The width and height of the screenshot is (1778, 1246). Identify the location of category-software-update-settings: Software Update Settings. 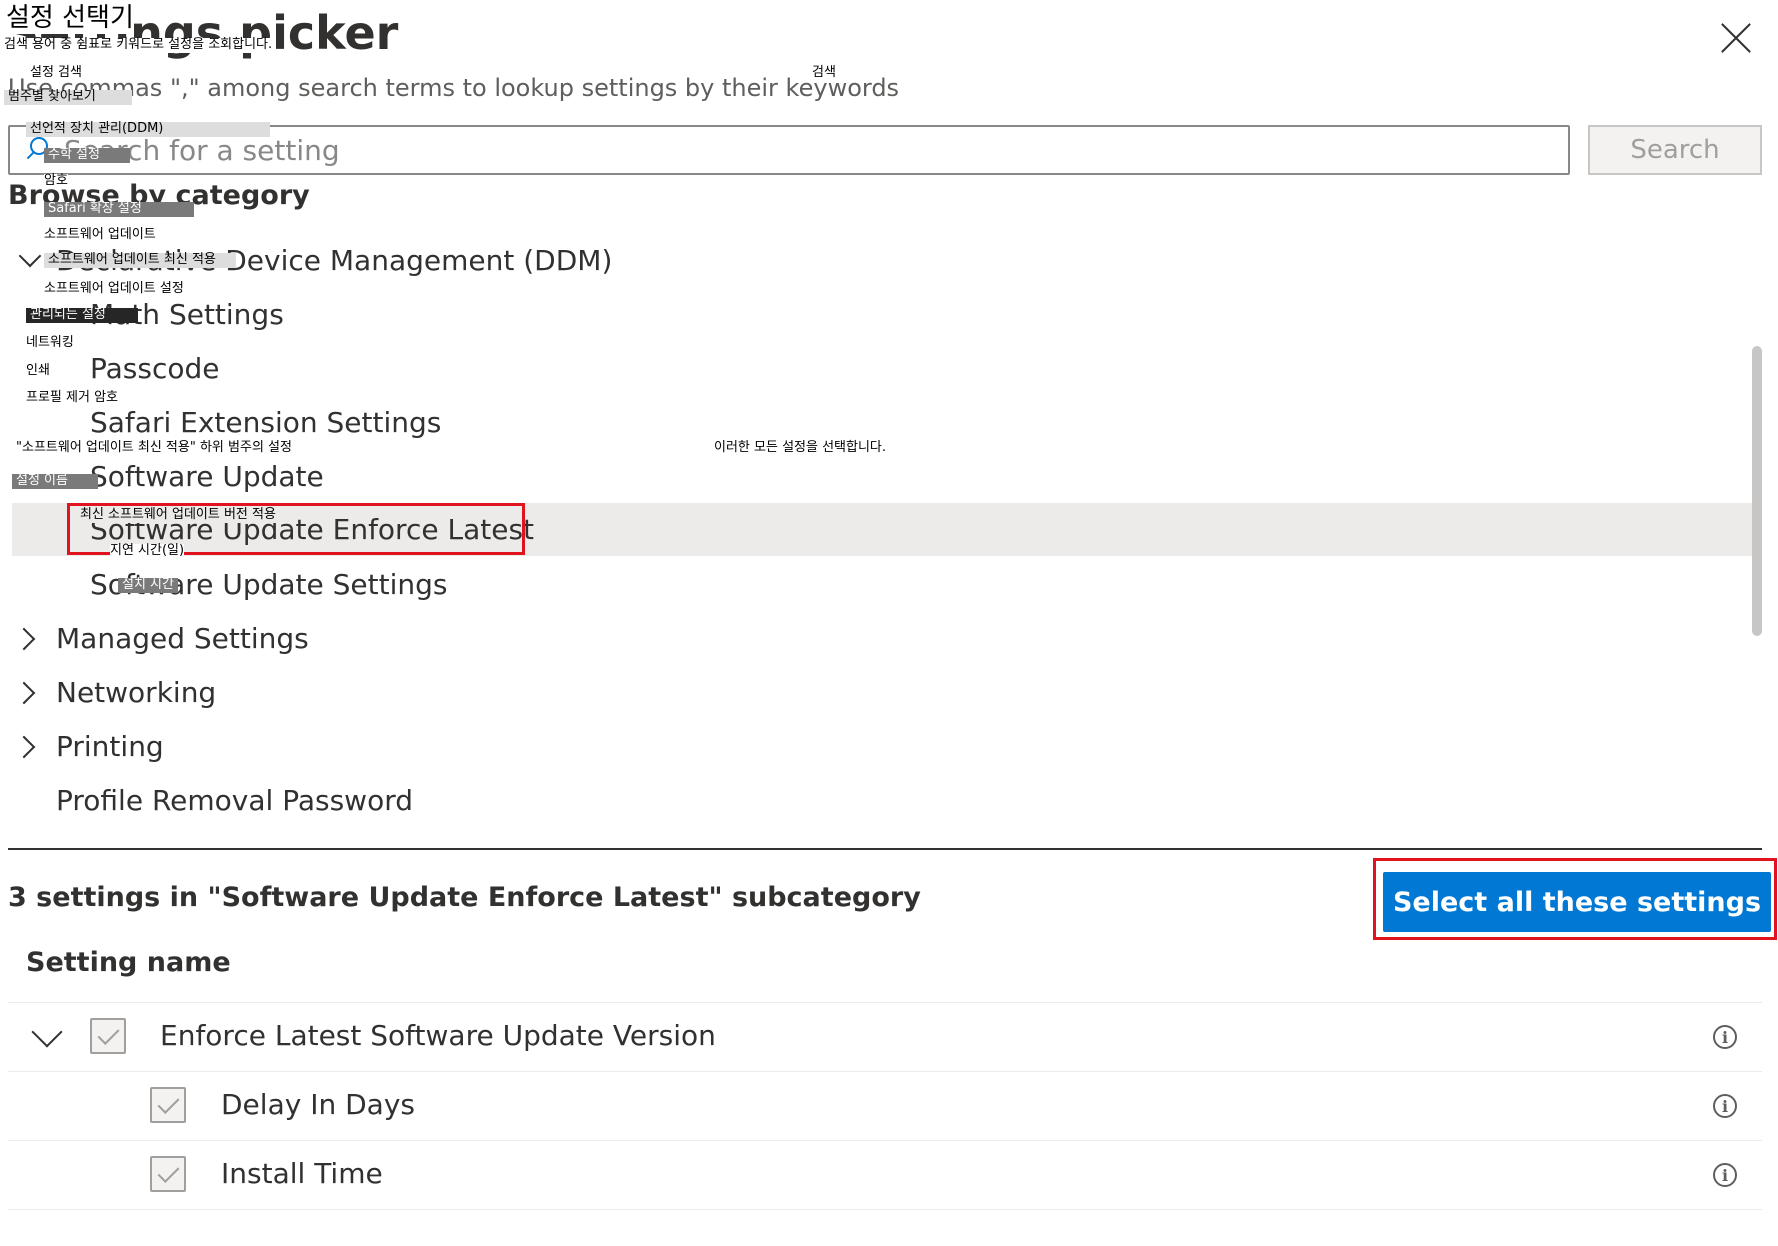
(882, 584).